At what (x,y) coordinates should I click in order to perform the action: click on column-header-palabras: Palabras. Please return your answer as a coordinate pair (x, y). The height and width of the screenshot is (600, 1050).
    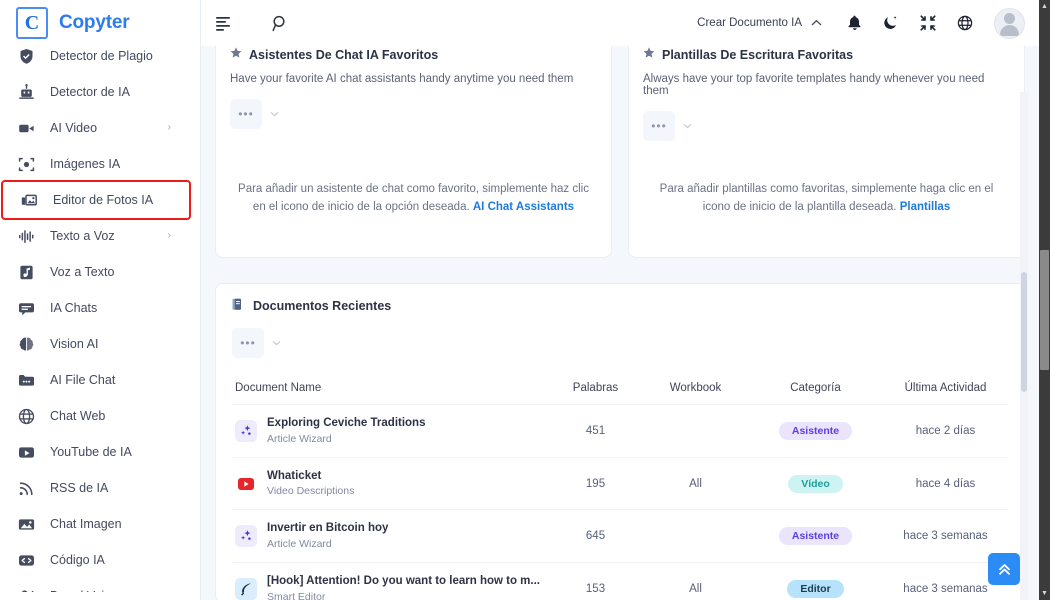
    Looking at the image, I should click on (595, 389).